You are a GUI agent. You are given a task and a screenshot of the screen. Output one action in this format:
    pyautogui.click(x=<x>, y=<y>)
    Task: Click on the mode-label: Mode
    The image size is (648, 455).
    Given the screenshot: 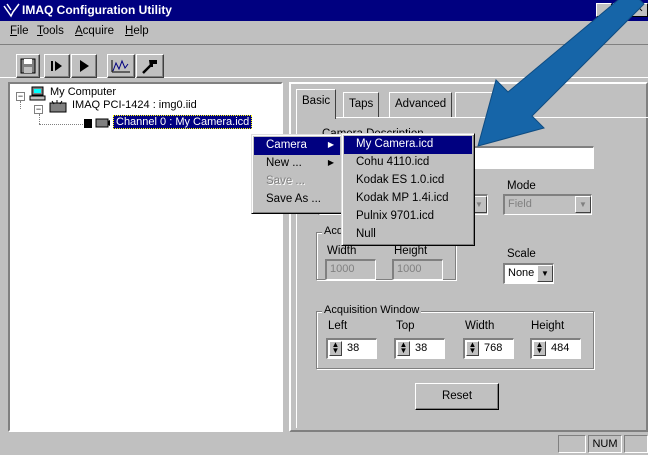 What is the action you would take?
    pyautogui.click(x=521, y=186)
    